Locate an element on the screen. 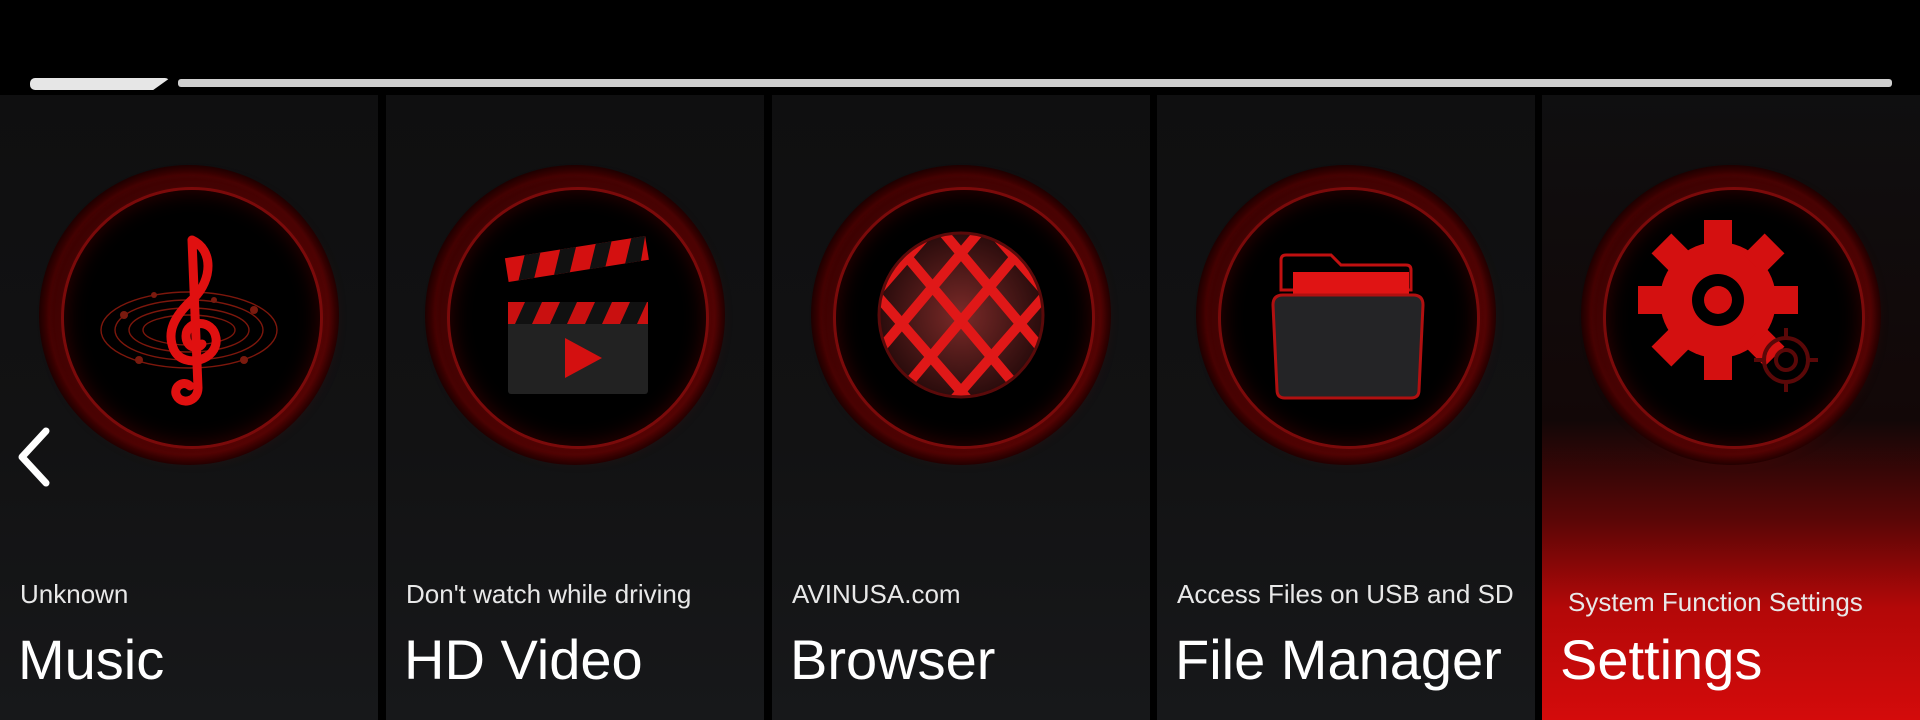 The image size is (1920, 720). tile-title: Browser is located at coordinates (893, 659).